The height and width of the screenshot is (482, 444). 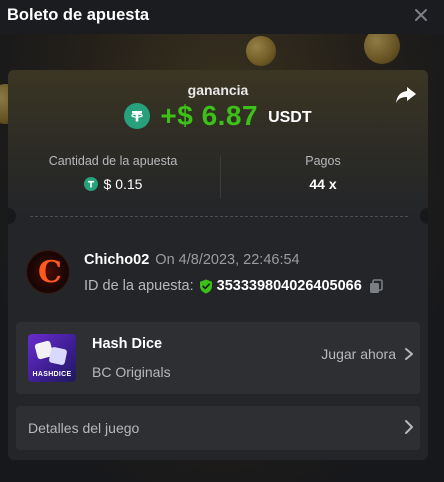 I want to click on payout-stat: Pagos 44 x, so click(x=323, y=173).